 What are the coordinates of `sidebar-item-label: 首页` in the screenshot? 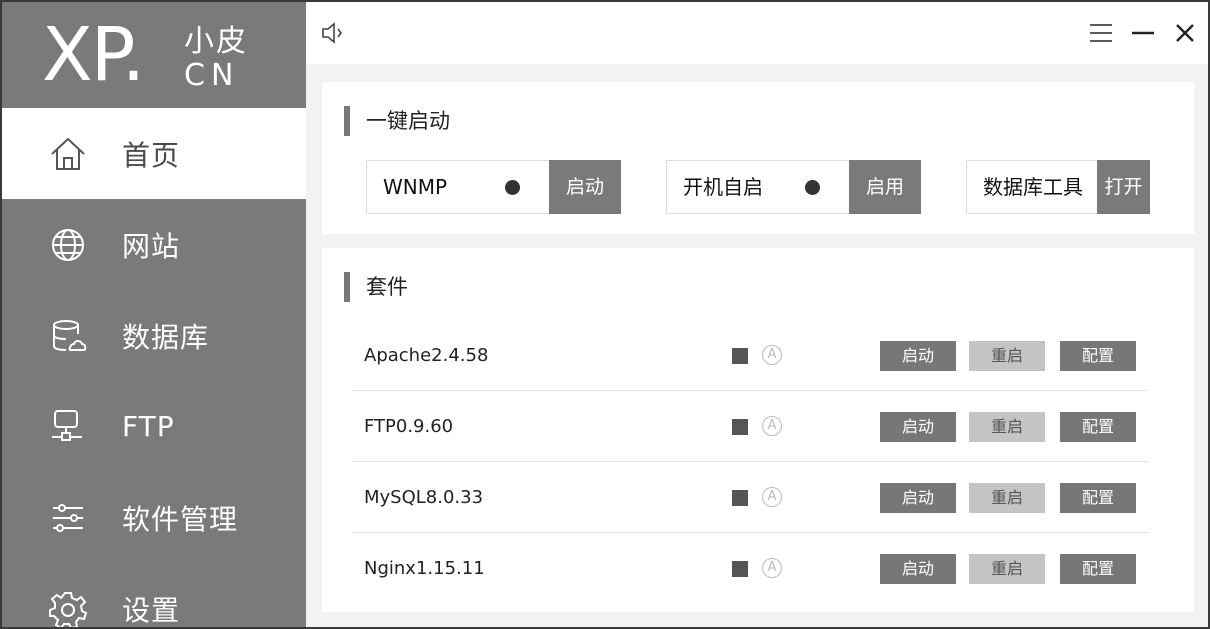 It's located at (151, 155).